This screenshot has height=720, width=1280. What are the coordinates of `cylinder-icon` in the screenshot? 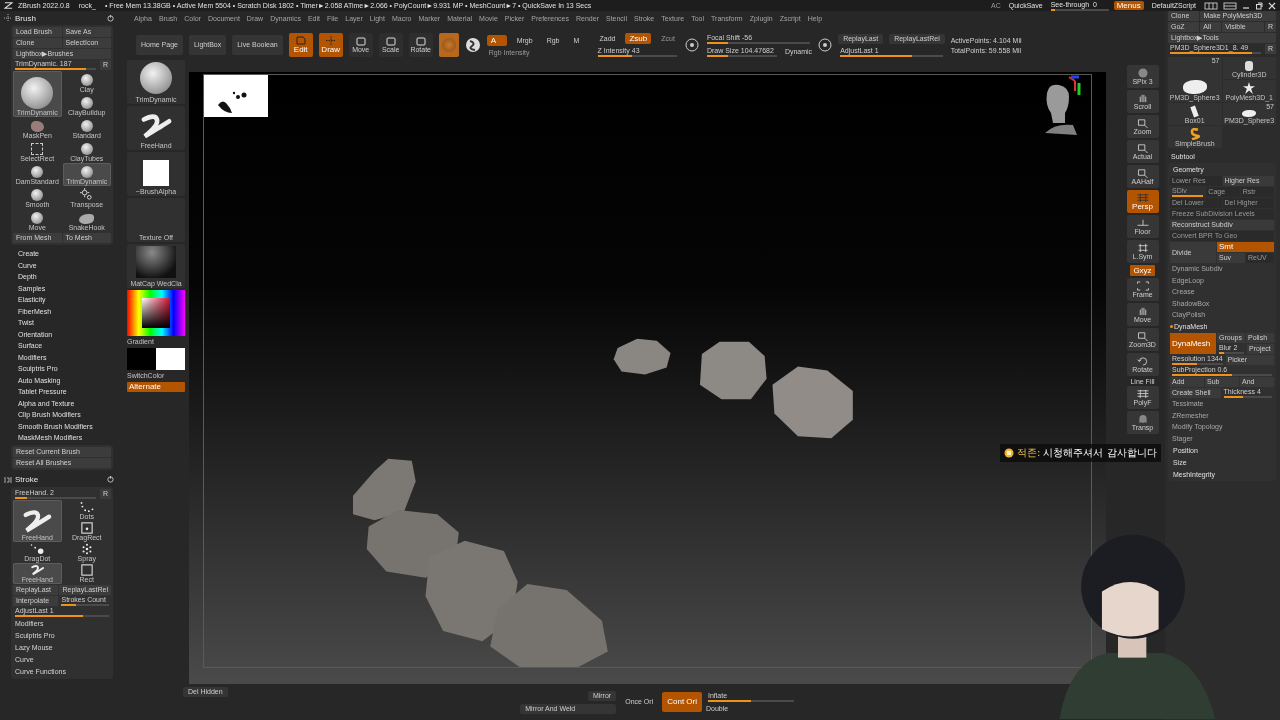 It's located at (1249, 66).